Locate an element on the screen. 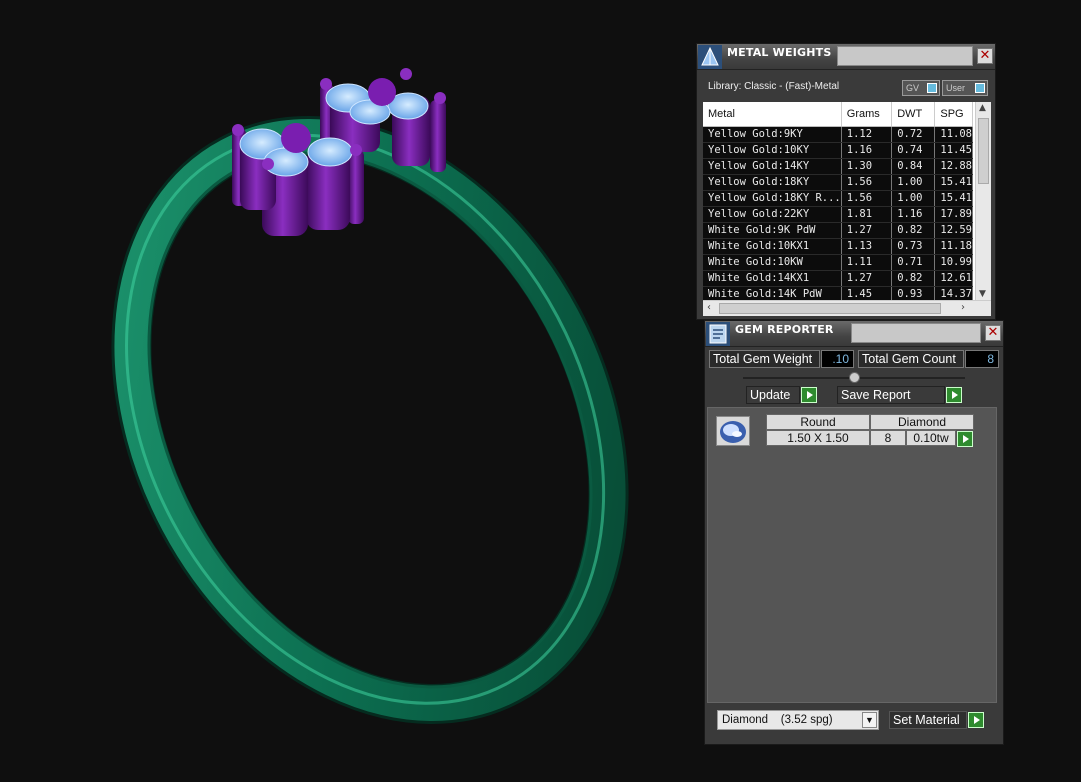 The width and height of the screenshot is (1081, 782). metal-name-cell: Yellow Gold:14KY is located at coordinates (772, 166).